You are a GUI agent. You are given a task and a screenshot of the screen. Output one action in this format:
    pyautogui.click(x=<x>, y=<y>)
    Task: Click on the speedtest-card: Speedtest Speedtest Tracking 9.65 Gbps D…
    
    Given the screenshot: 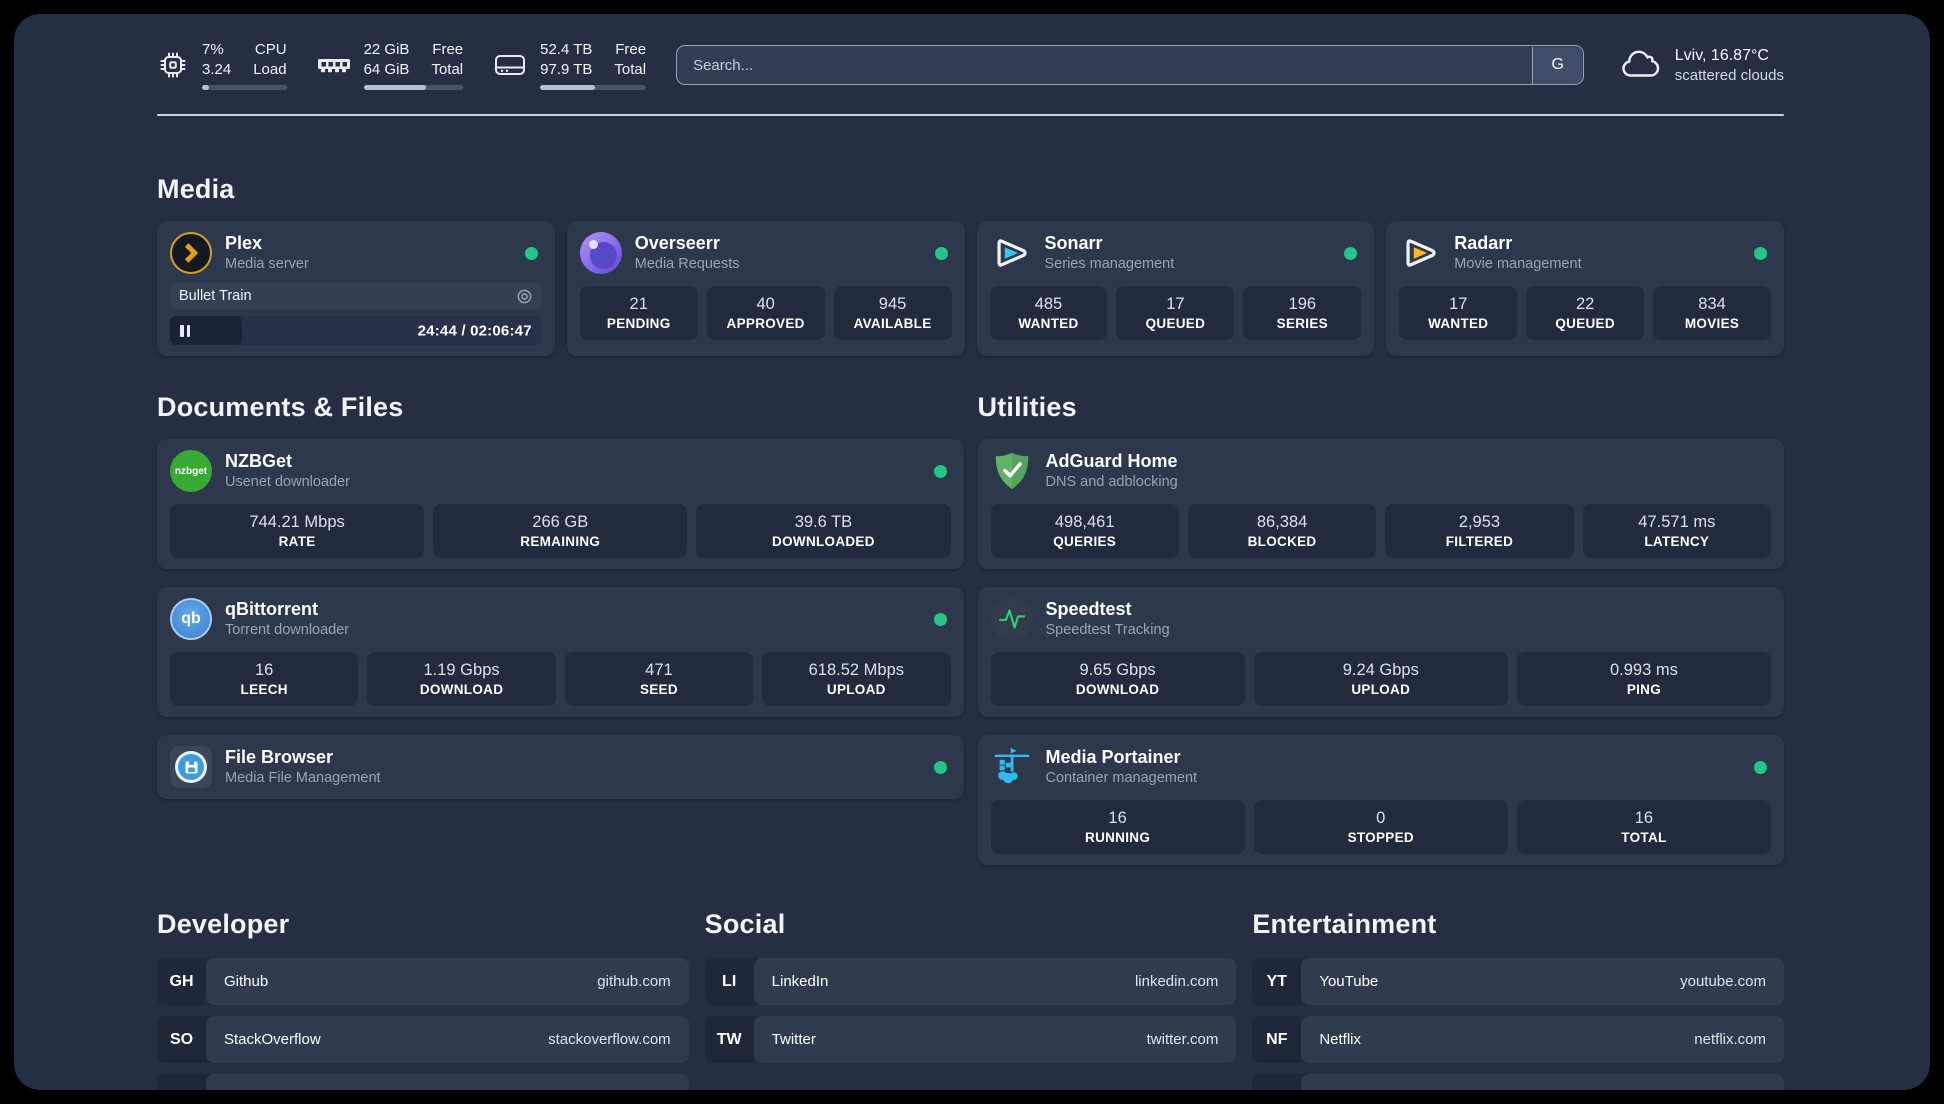 What is the action you would take?
    pyautogui.click(x=1380, y=652)
    